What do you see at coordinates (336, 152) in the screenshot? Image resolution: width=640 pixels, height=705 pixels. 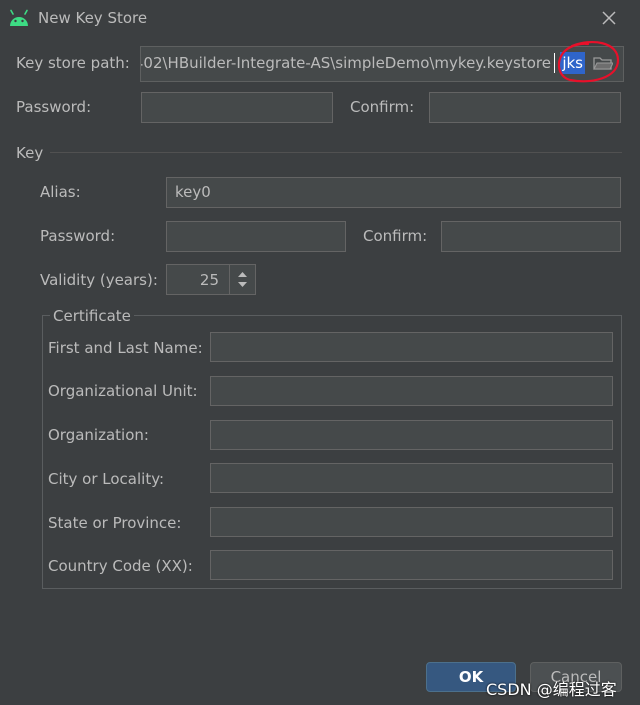 I see `key-section-divider` at bounding box center [336, 152].